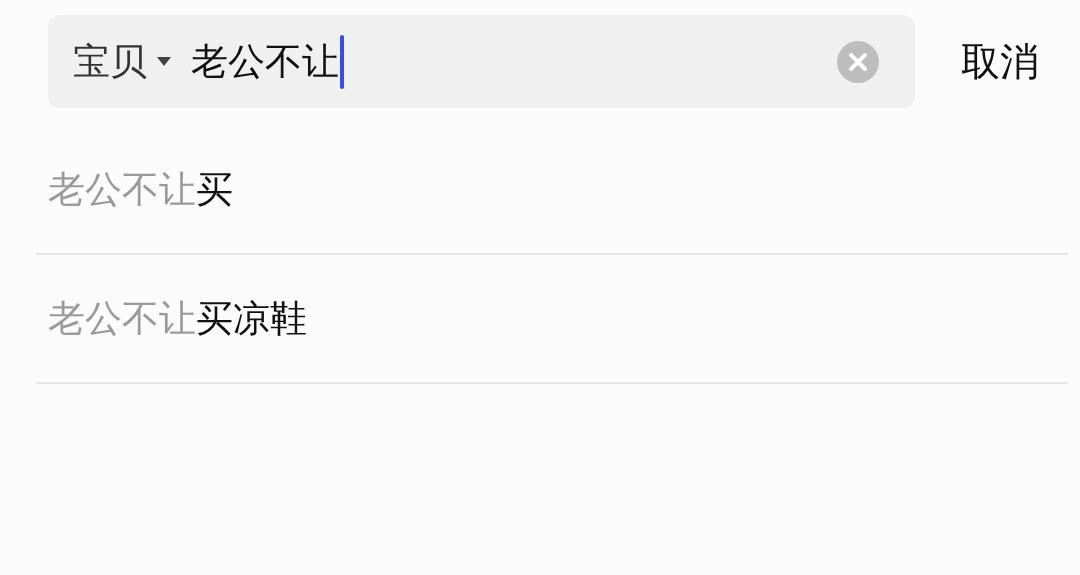 Image resolution: width=1080 pixels, height=575 pixels. I want to click on scope-selector: 宝贝, so click(110, 61).